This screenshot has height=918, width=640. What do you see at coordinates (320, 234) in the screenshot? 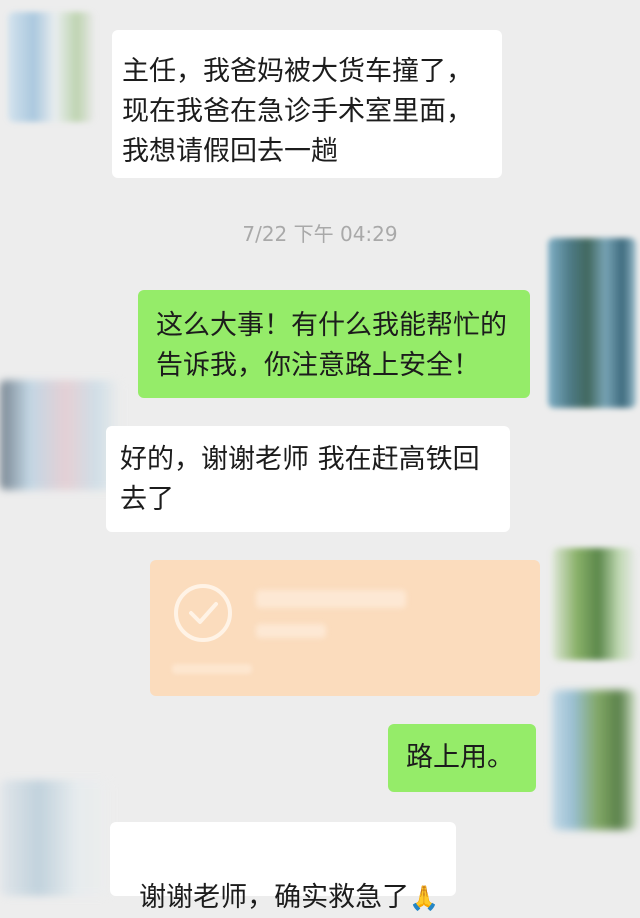
I see `message-timestamp: 7/22 下午 04:29` at bounding box center [320, 234].